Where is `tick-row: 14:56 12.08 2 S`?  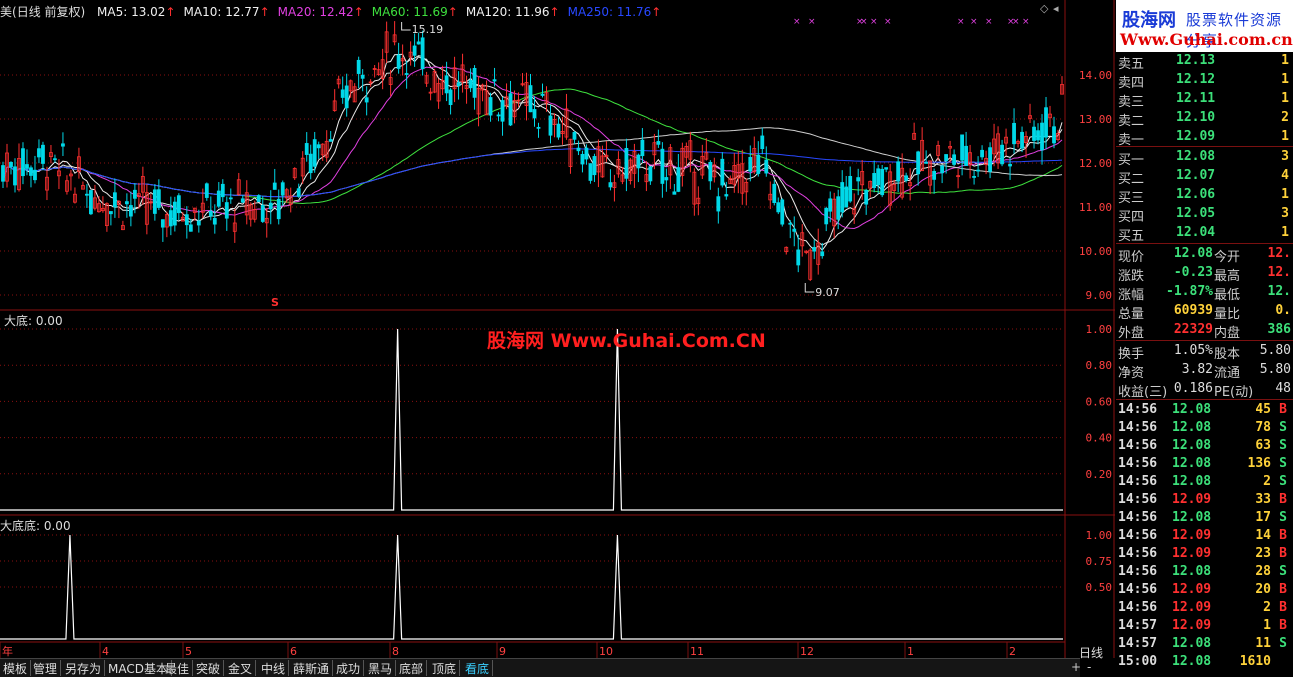 tick-row: 14:56 12.08 2 S is located at coordinates (1204, 482).